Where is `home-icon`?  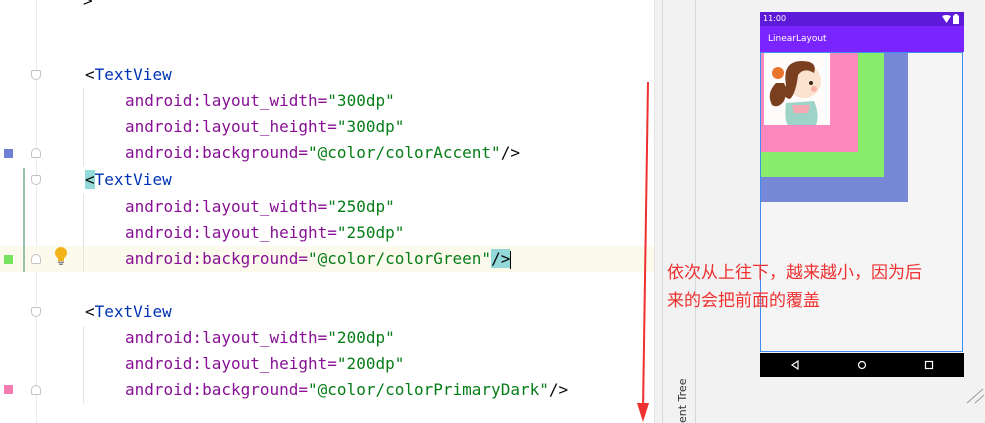 home-icon is located at coordinates (862, 365).